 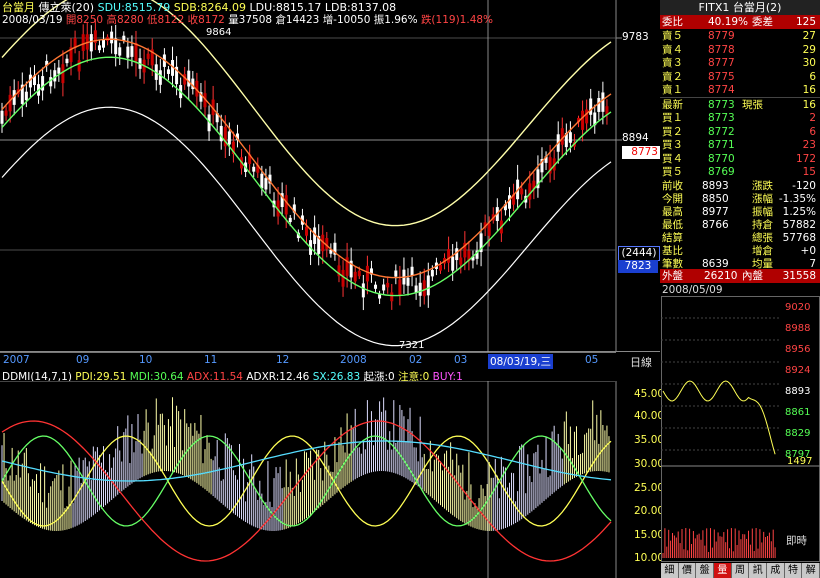 What do you see at coordinates (672, 225) in the screenshot?
I see `stat-label: 最低` at bounding box center [672, 225].